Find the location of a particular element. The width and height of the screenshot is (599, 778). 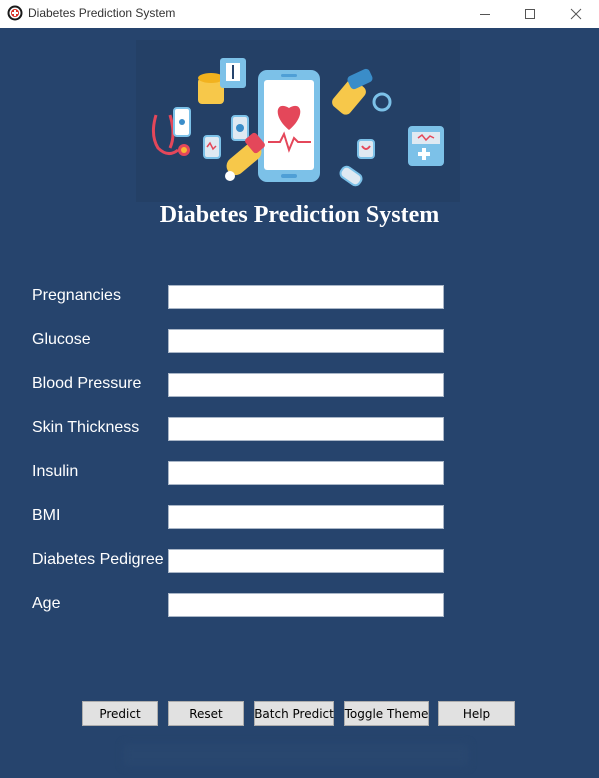

form-row-blood-pressure: Blood Pressure is located at coordinates (299, 385).